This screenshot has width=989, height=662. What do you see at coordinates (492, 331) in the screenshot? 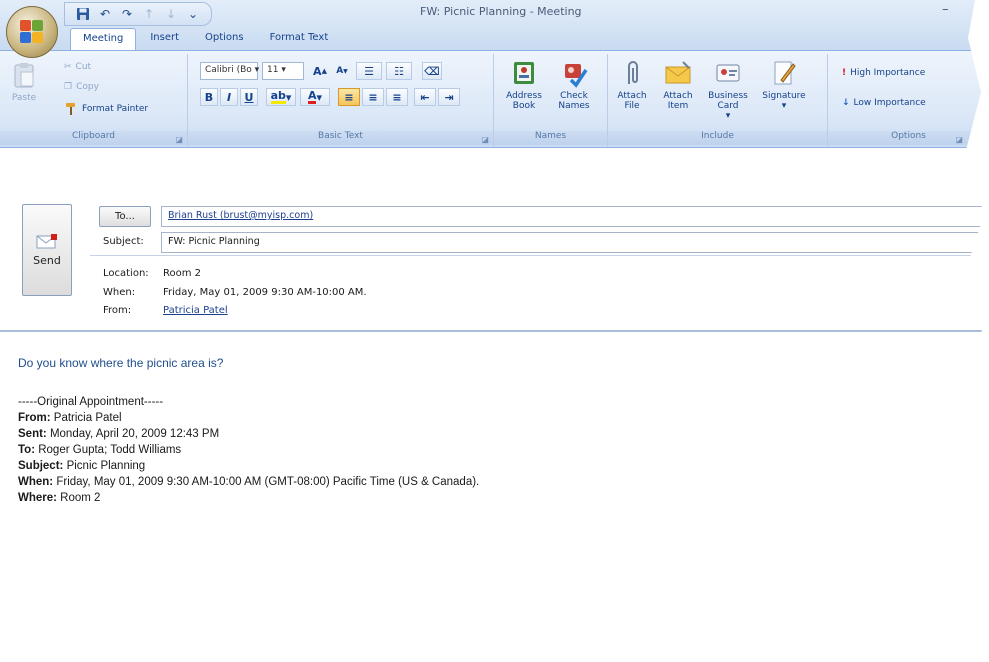
I see `divider` at bounding box center [492, 331].